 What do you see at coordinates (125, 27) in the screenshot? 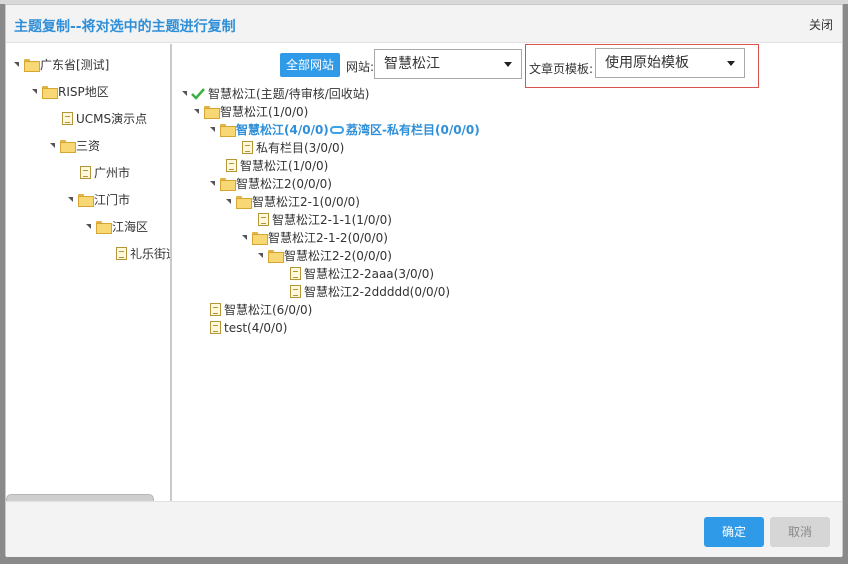
I see `dialog-title: 主题复制--将对选中的主题进行复制` at bounding box center [125, 27].